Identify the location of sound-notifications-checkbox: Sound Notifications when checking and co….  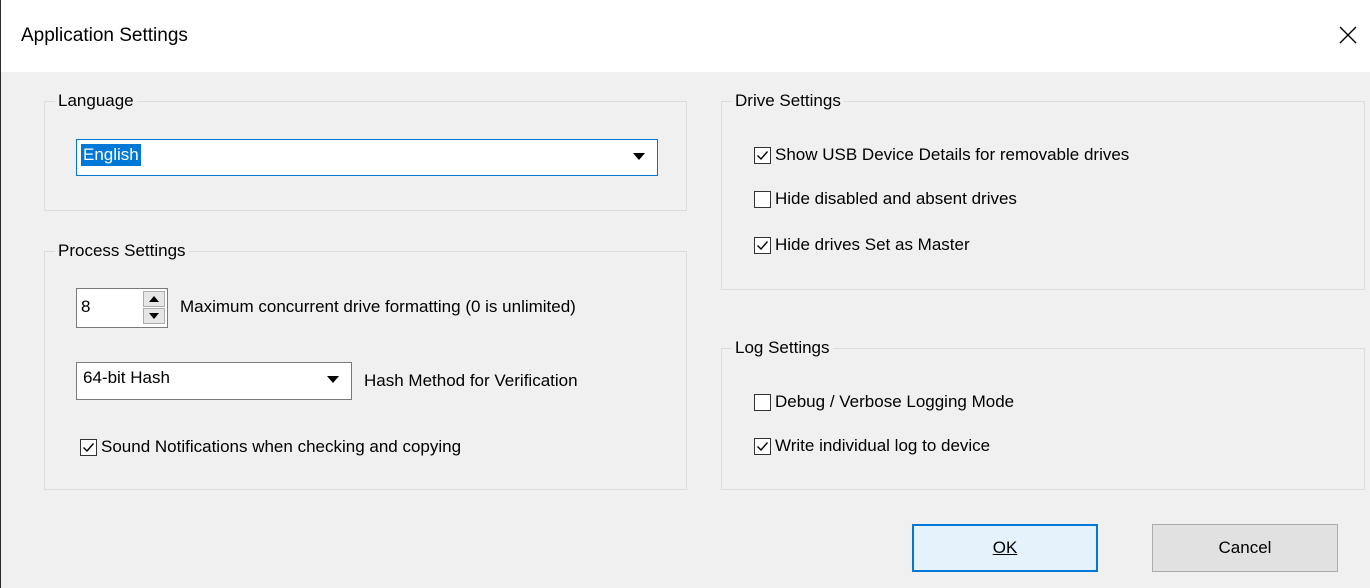
(270, 447).